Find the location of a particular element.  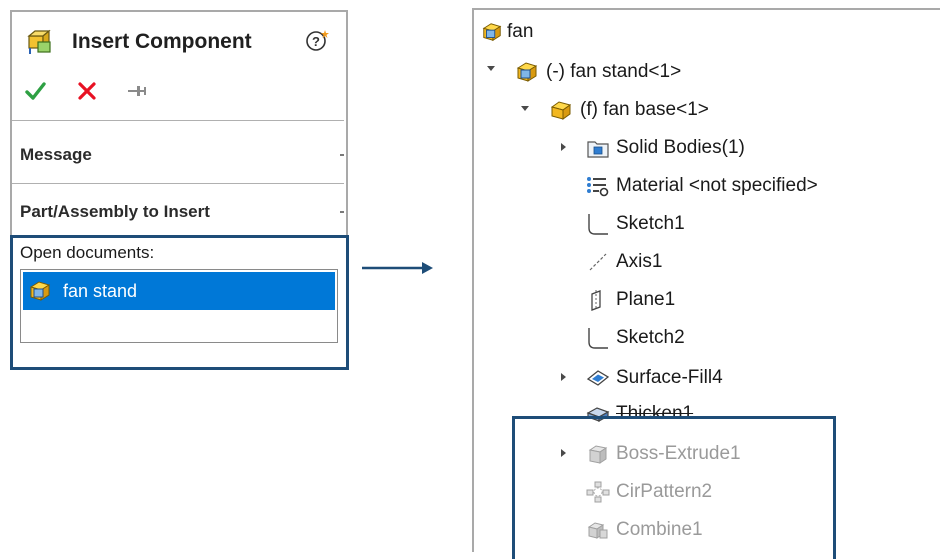

tree-item-material: Material <not specified> is located at coordinates (702, 186).